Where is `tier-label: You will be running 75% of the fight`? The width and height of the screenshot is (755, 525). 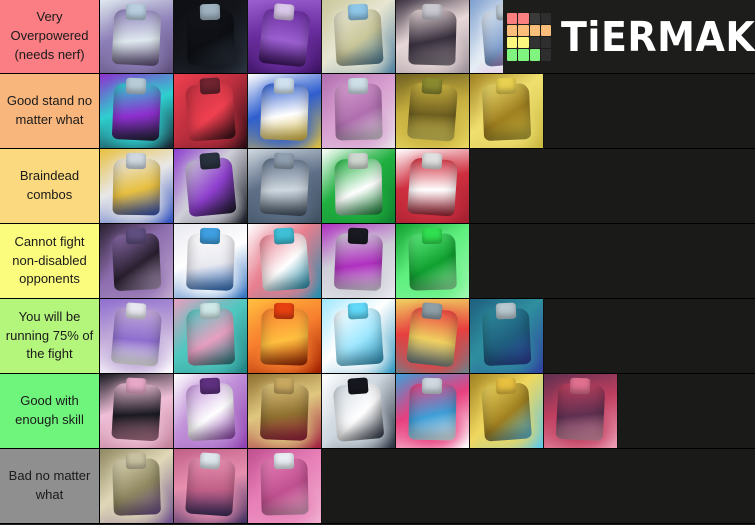 tier-label: You will be running 75% of the fight is located at coordinates (50, 336).